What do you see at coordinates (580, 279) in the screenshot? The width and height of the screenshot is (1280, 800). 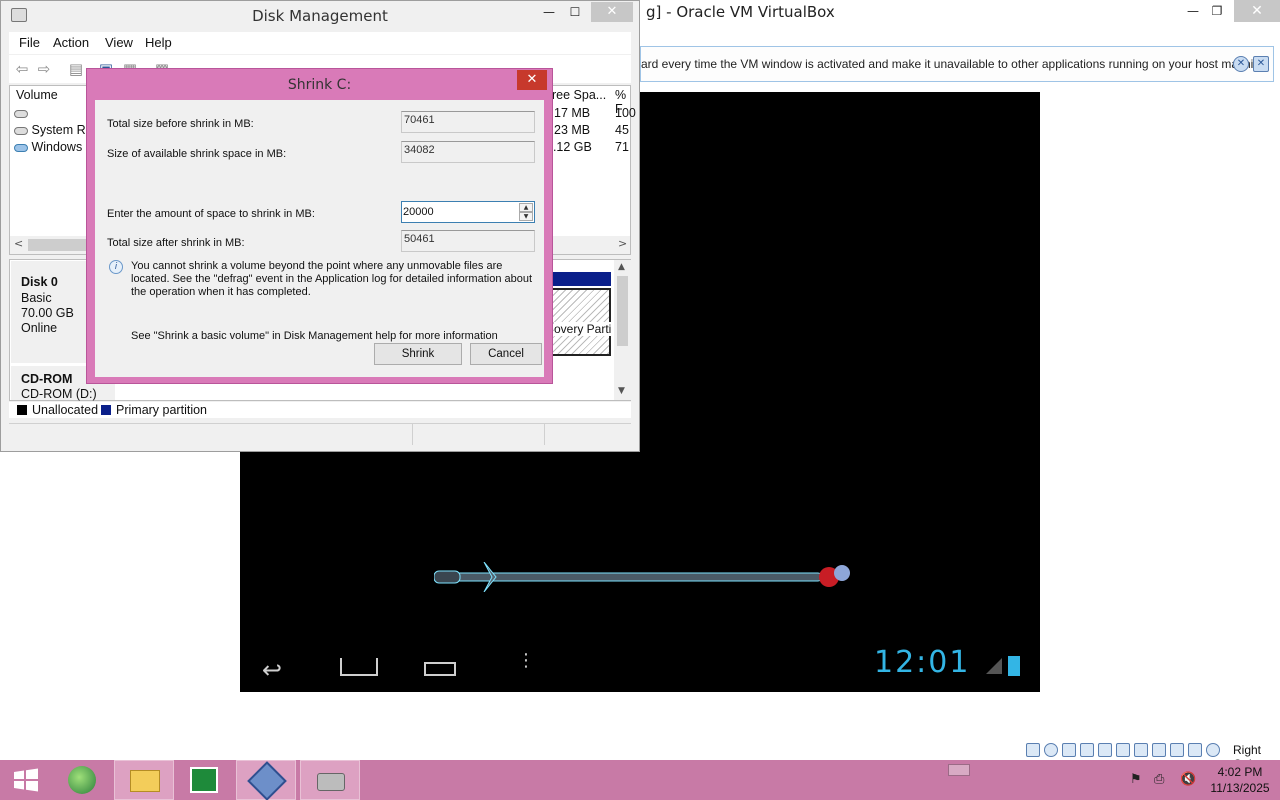 I see `partition-header-bar` at bounding box center [580, 279].